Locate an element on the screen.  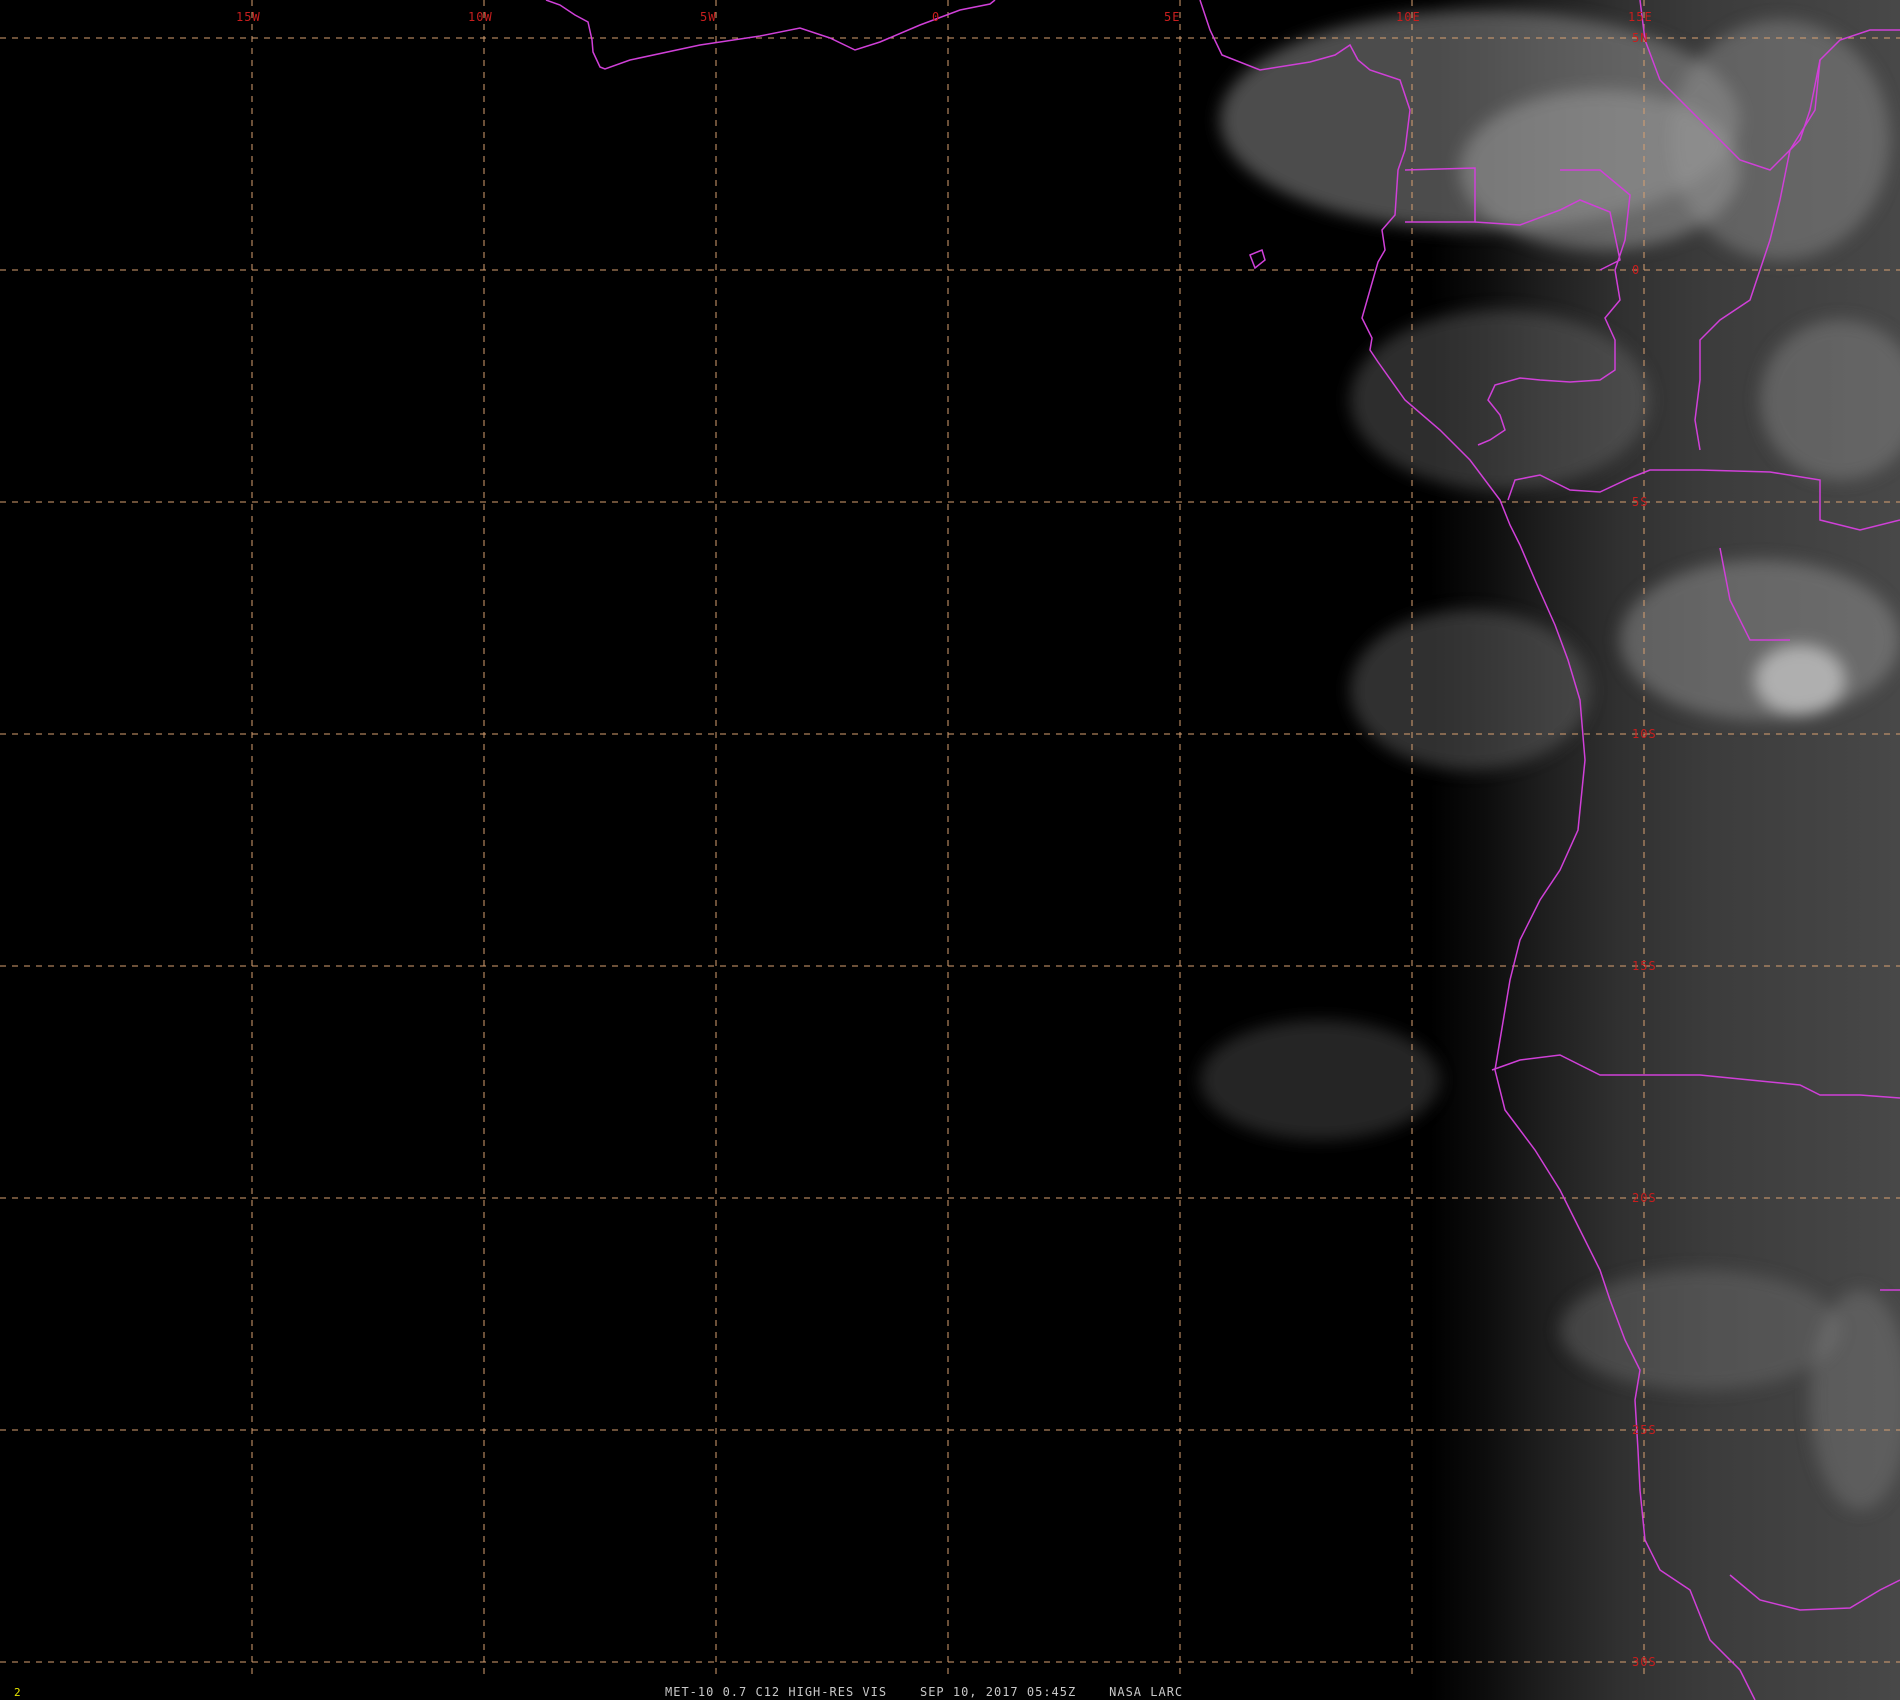
latitude-label: 10S is located at coordinates (1644, 734).